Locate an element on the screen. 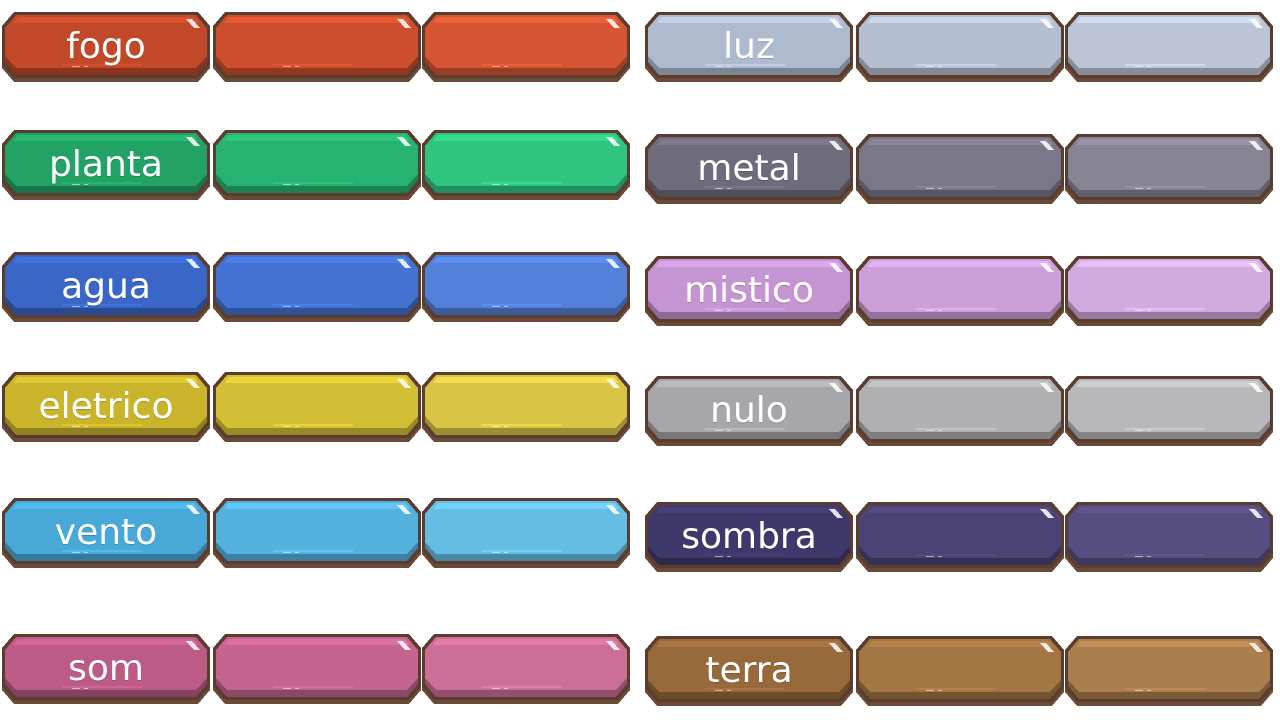 This screenshot has height=720, width=1280. type-badge-label: luz is located at coordinates (749, 46).